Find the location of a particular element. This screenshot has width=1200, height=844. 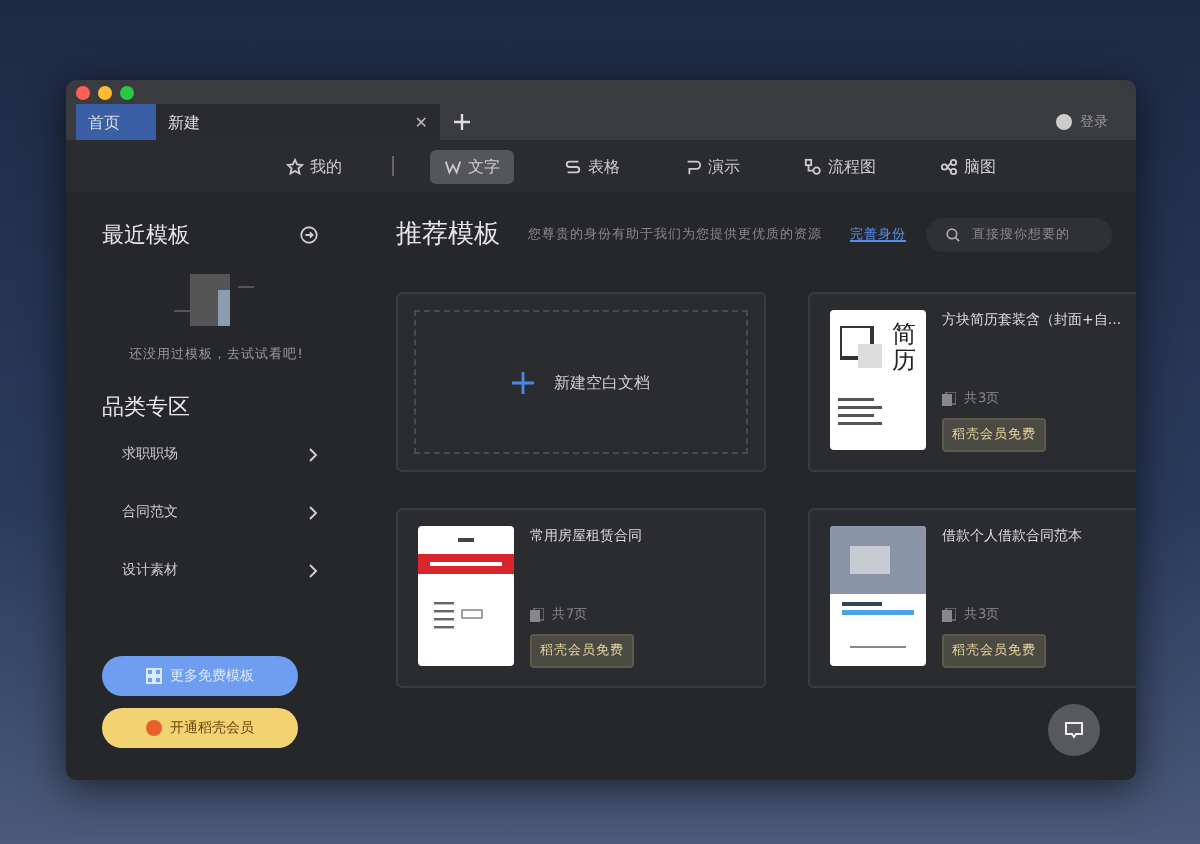

category-tab: 文字 is located at coordinates (472, 166).